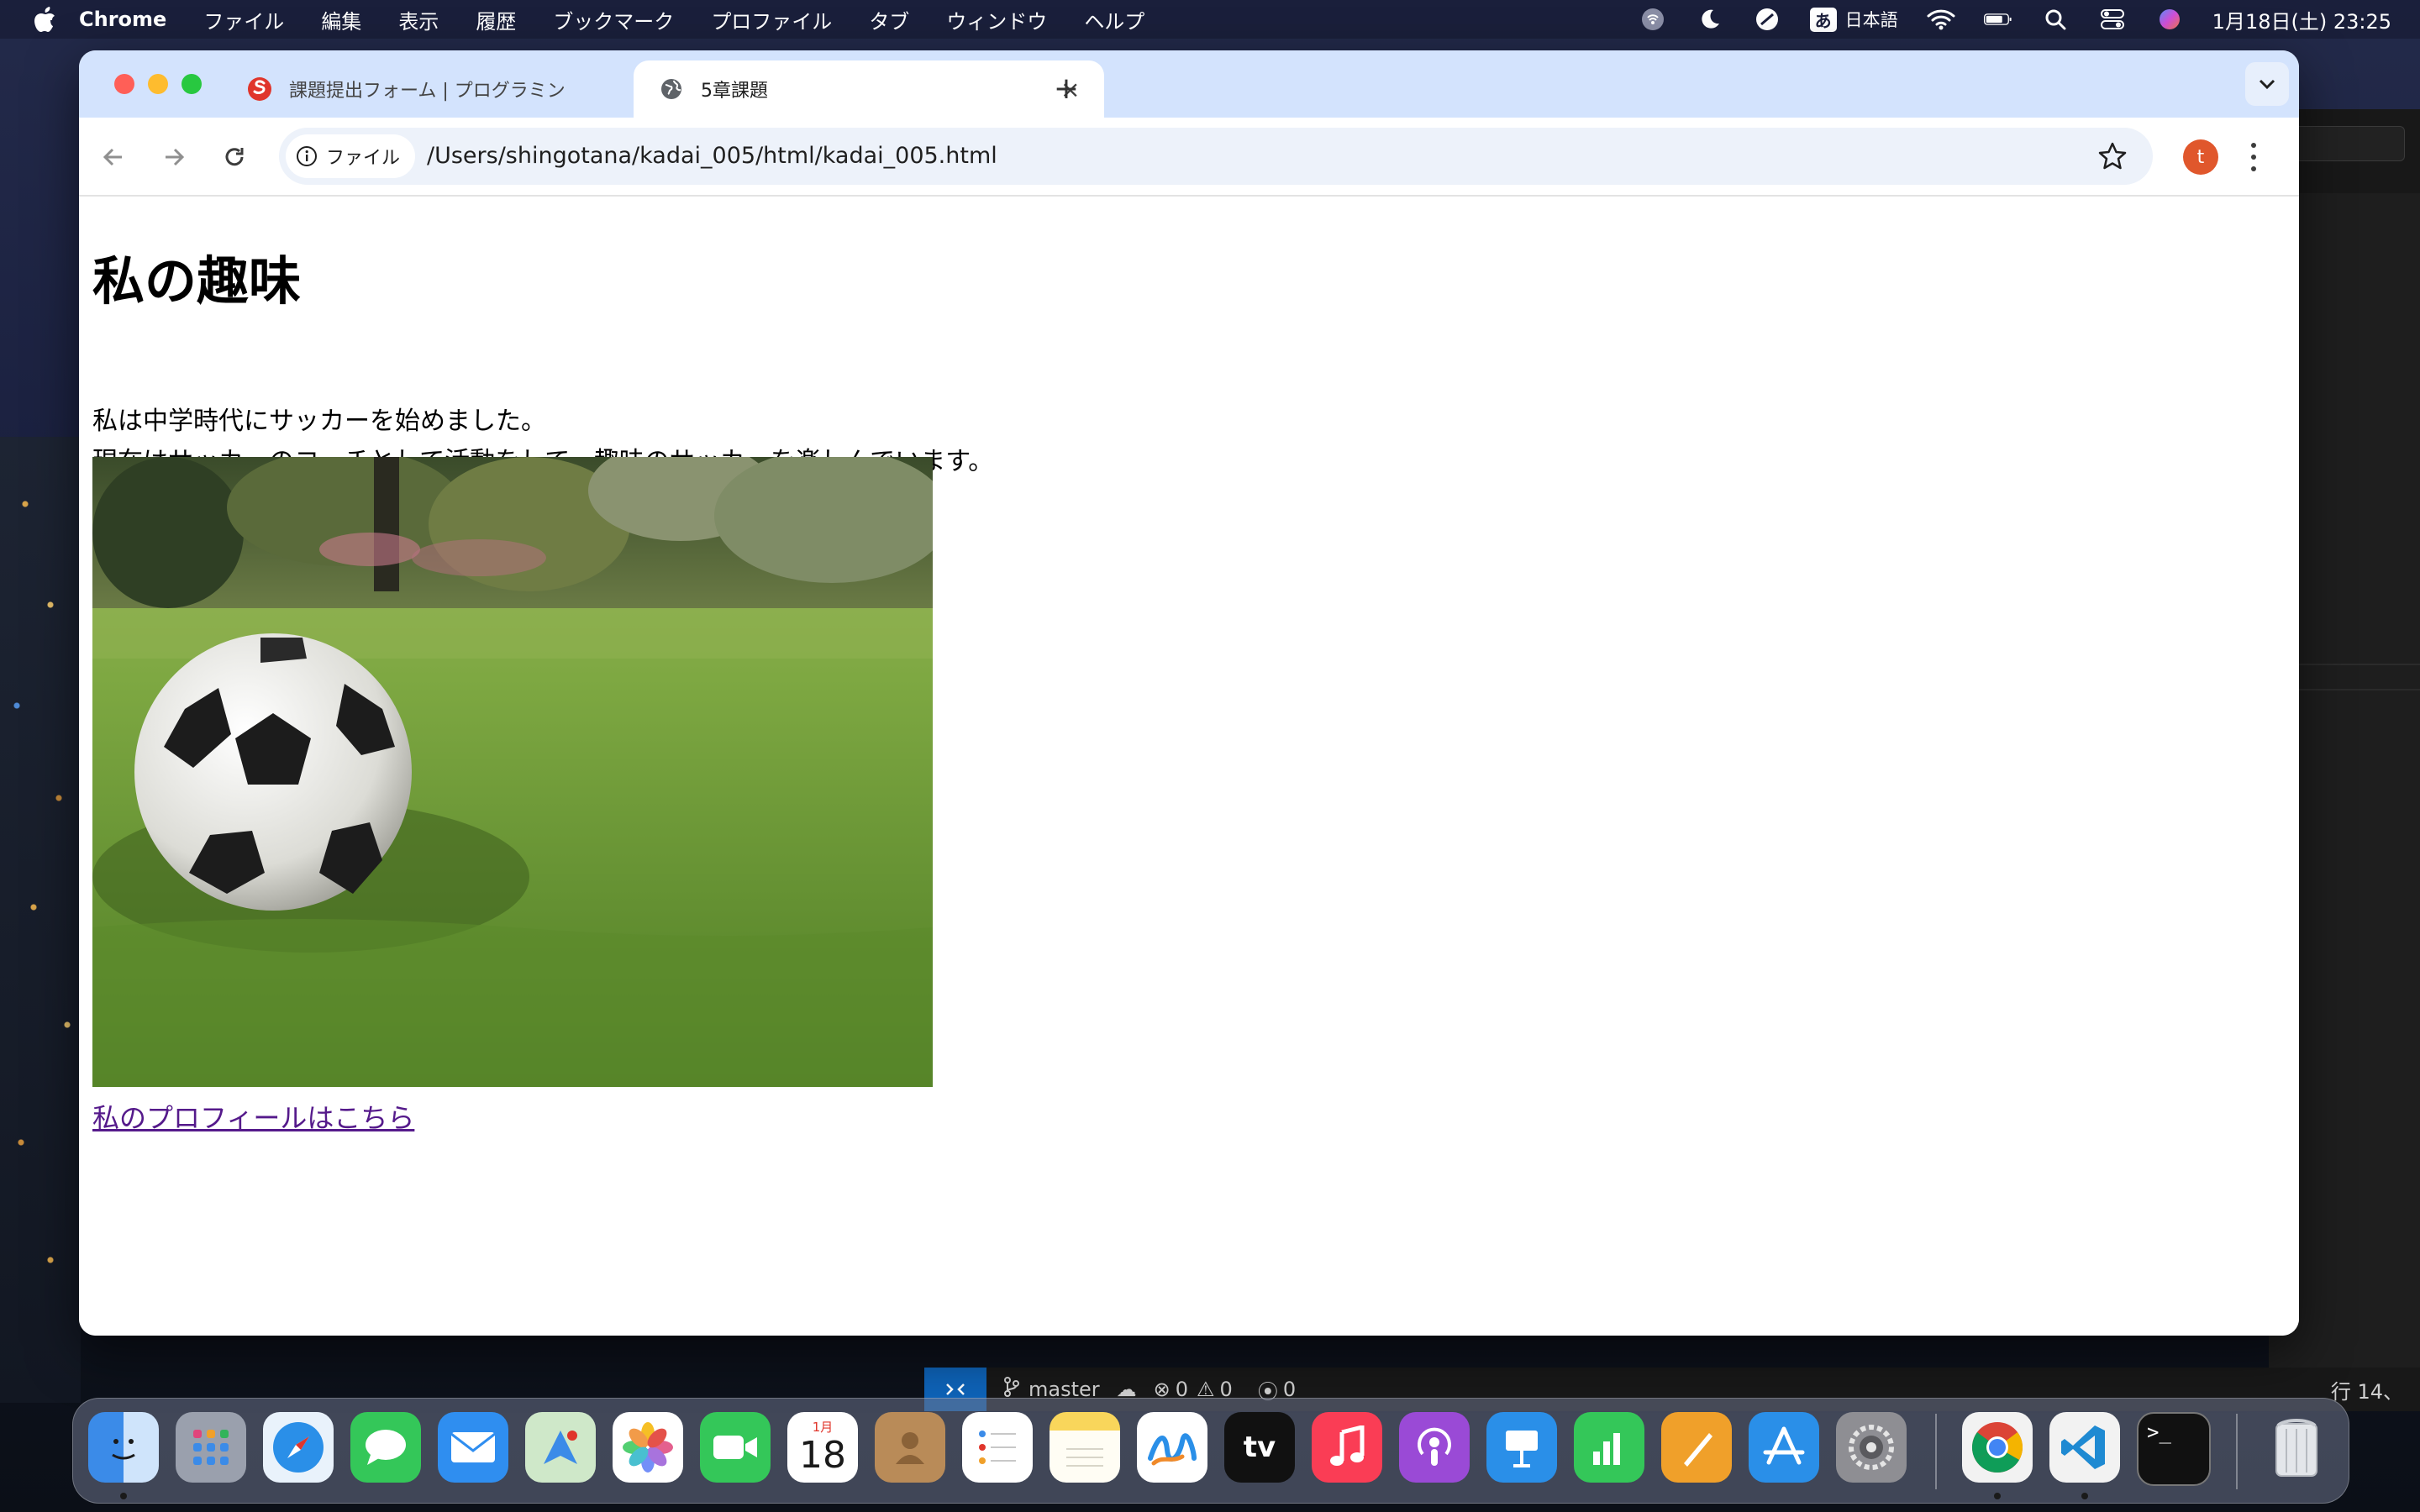 This screenshot has width=2420, height=1512. Describe the element at coordinates (1710, 19) in the screenshot. I see `focus-moon-icon` at that location.